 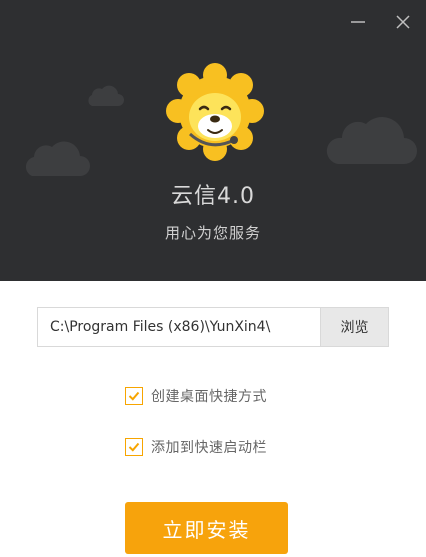 What do you see at coordinates (209, 448) in the screenshot?
I see `option-label: 添加到快速启动栏` at bounding box center [209, 448].